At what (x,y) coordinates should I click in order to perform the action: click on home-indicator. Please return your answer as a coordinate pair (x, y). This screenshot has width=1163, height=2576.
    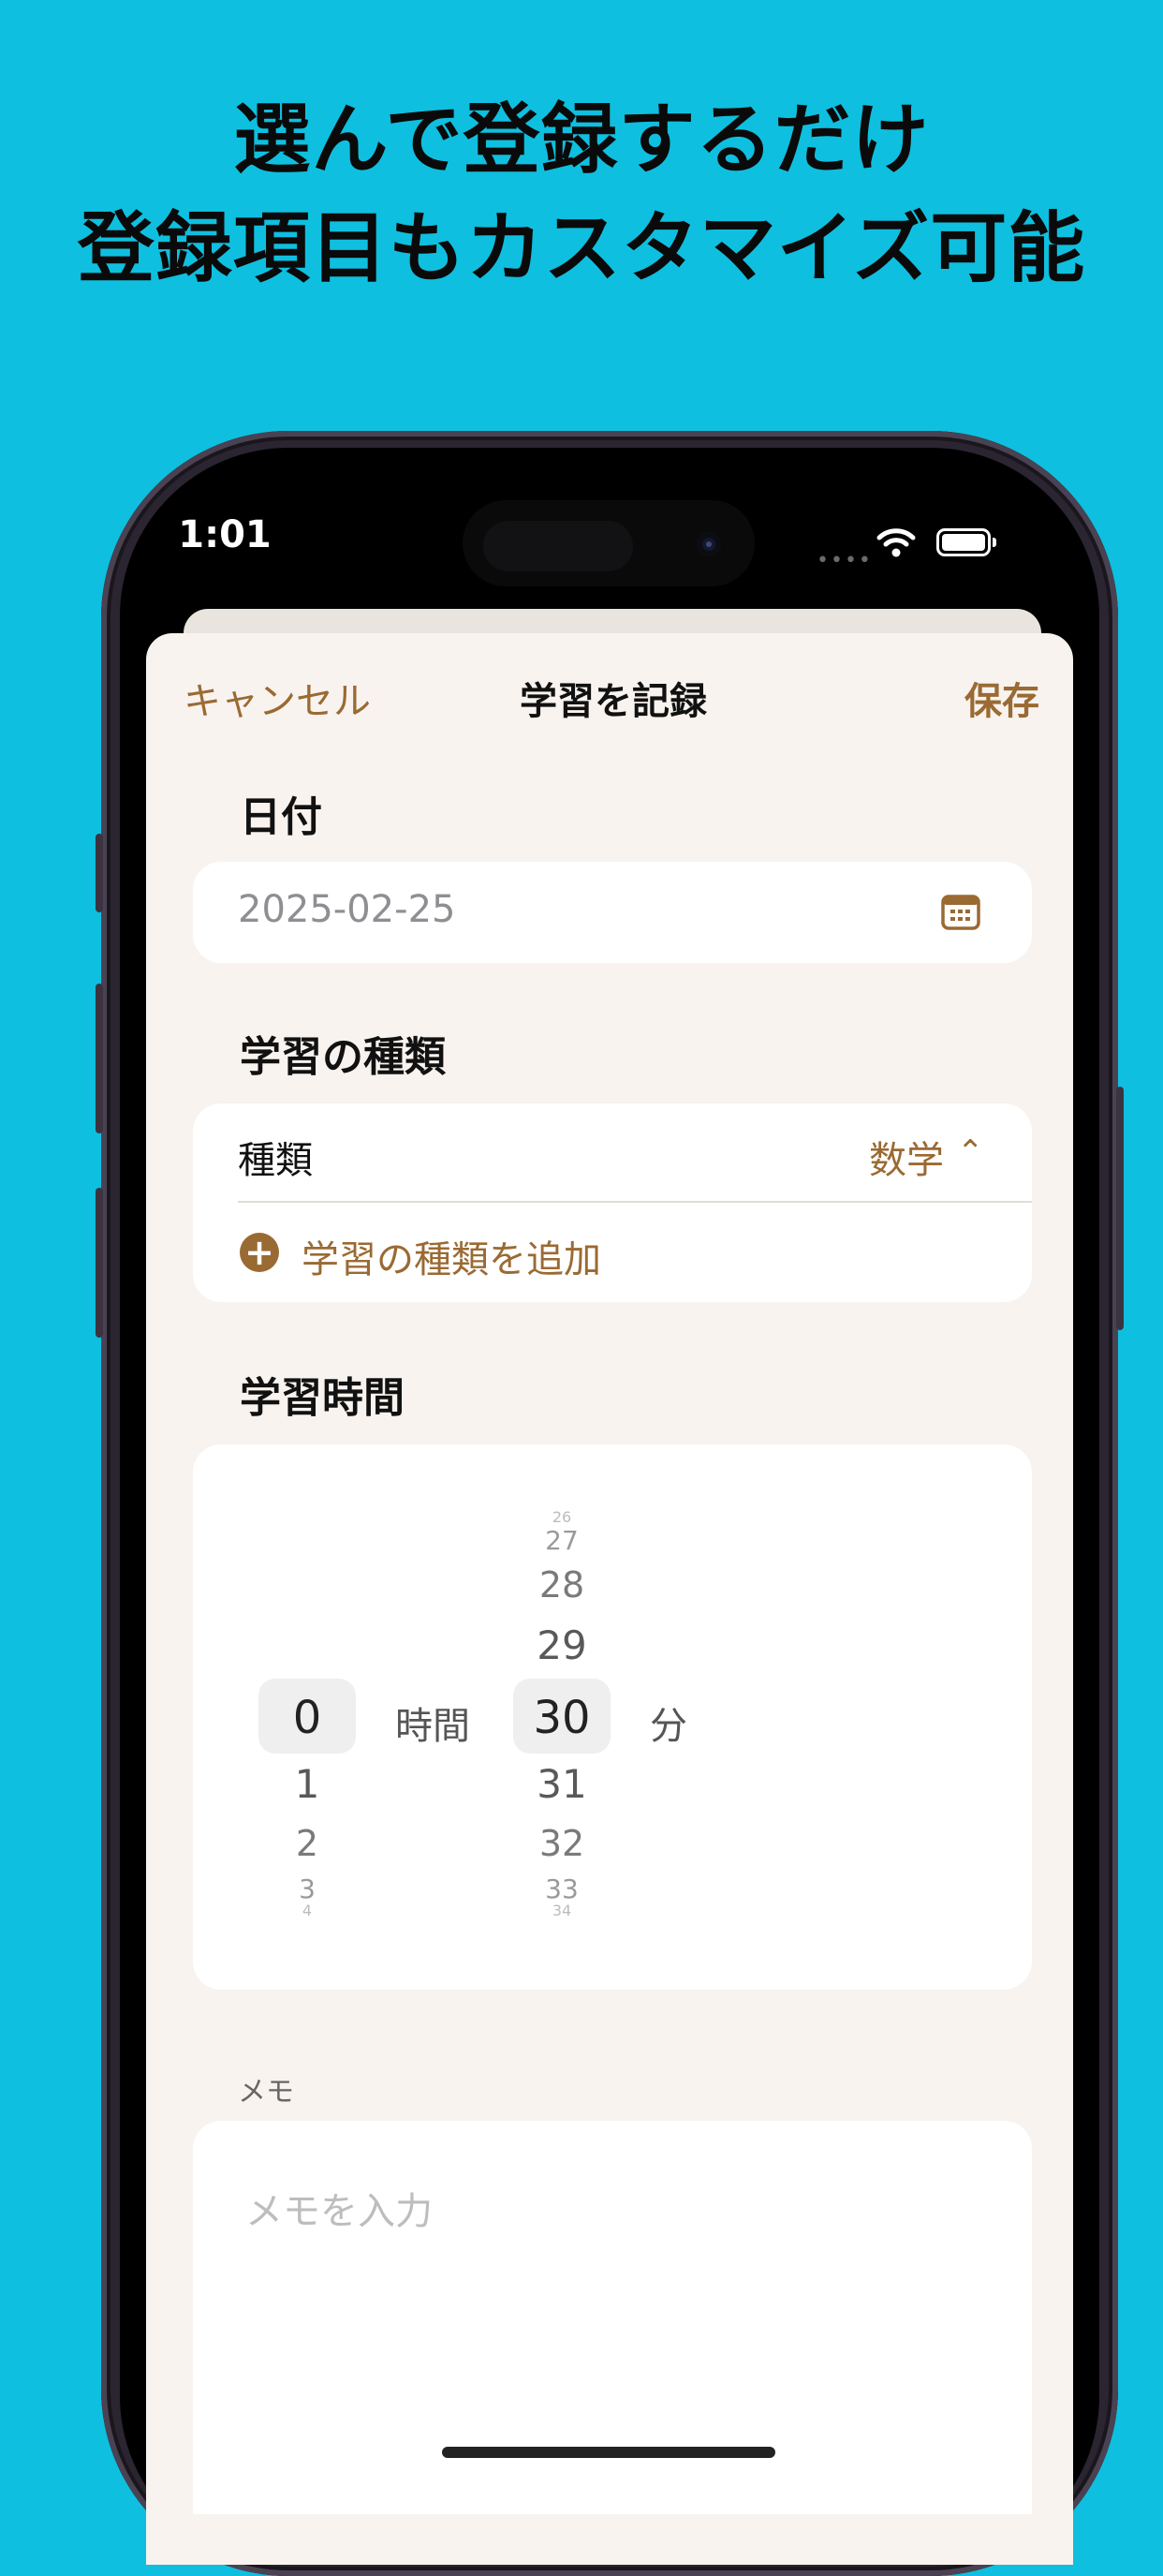
    Looking at the image, I should click on (608, 2453).